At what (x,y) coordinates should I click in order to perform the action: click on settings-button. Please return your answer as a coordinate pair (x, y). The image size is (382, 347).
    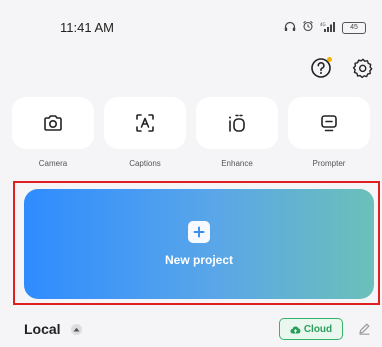
    Looking at the image, I should click on (363, 68).